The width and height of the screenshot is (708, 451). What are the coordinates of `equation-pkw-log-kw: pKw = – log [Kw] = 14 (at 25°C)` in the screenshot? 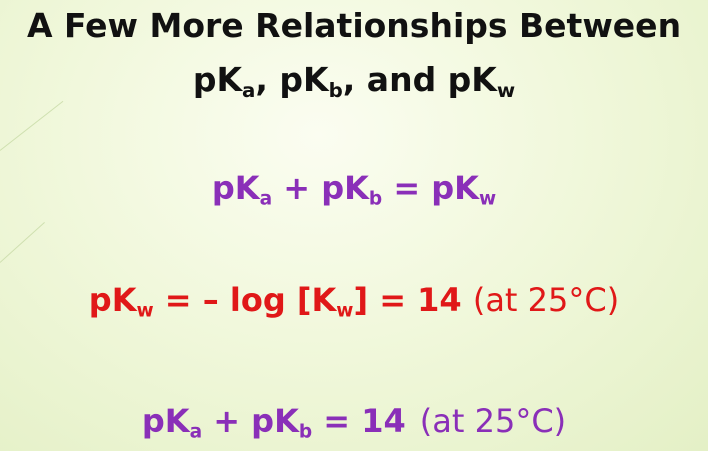 It's located at (354, 300).